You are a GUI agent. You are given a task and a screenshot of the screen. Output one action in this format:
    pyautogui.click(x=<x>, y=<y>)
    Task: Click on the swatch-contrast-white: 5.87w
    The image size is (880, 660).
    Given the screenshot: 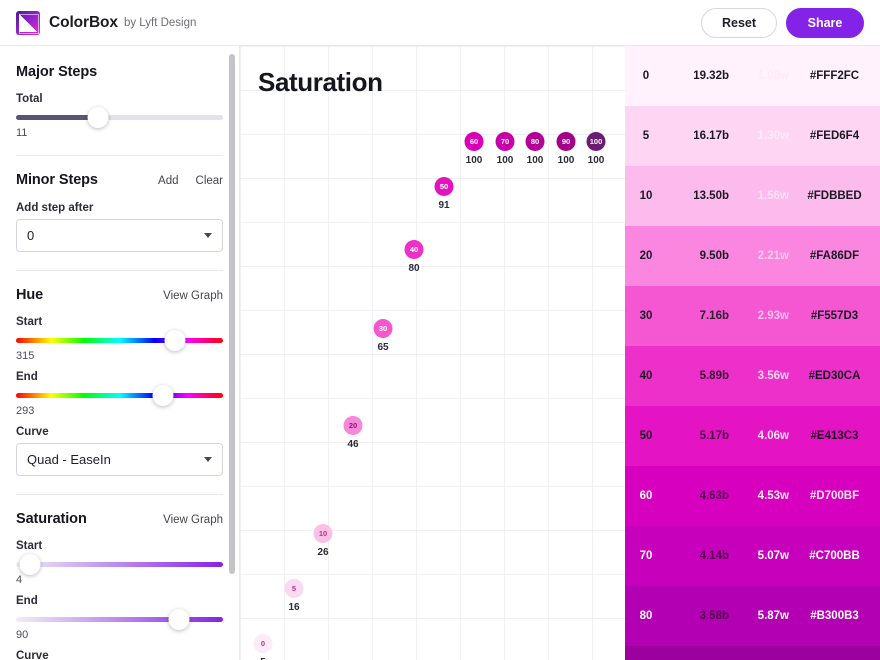 What is the action you would take?
    pyautogui.click(x=773, y=616)
    